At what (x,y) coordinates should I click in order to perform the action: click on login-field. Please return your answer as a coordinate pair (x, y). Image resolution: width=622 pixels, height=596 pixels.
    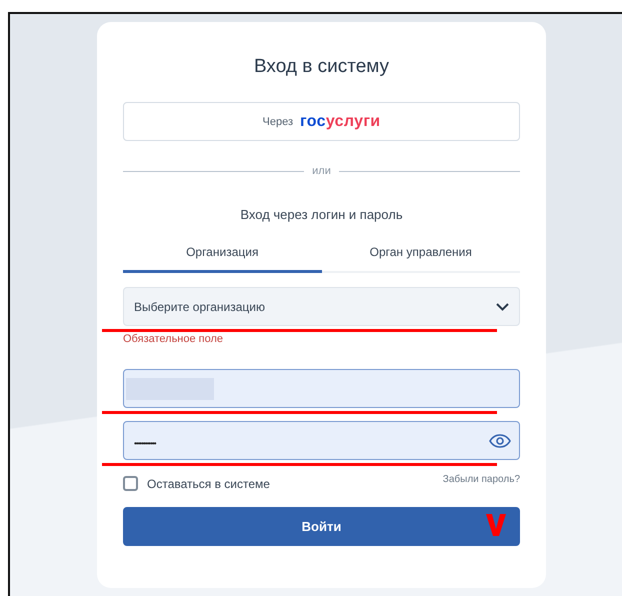
    Looking at the image, I should click on (321, 388).